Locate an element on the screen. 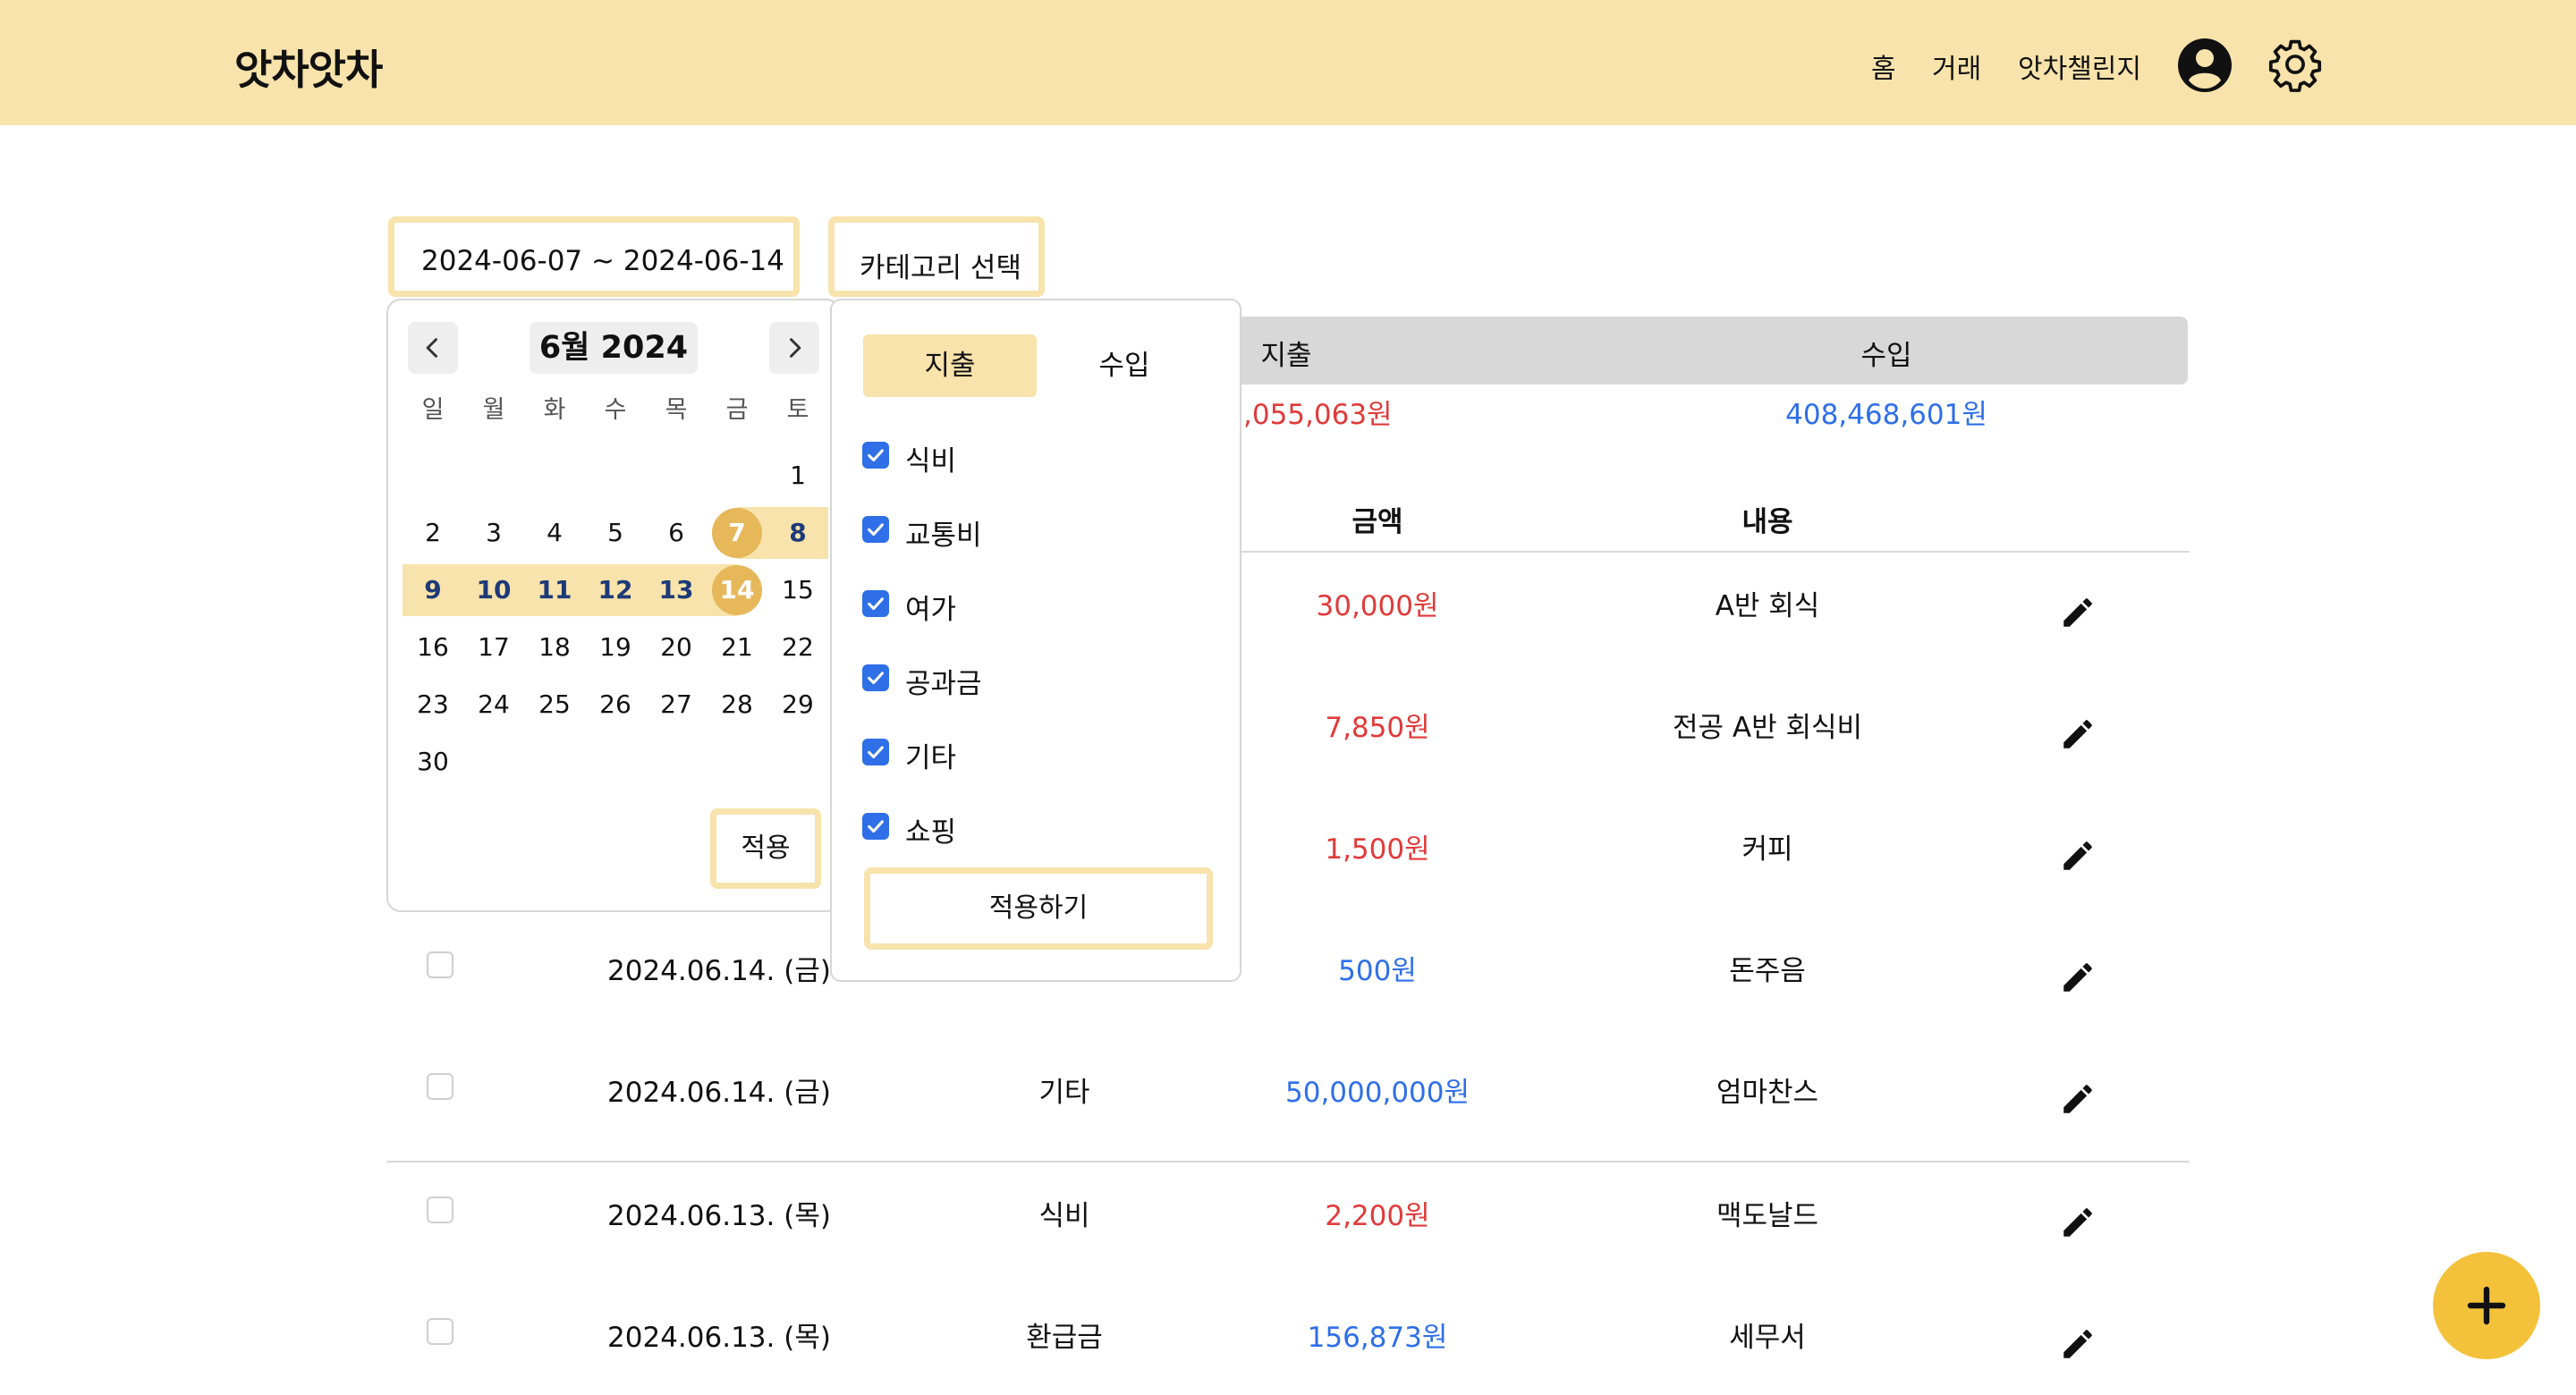 This screenshot has height=1395, width=2576. calendar-day: 10 is located at coordinates (493, 590).